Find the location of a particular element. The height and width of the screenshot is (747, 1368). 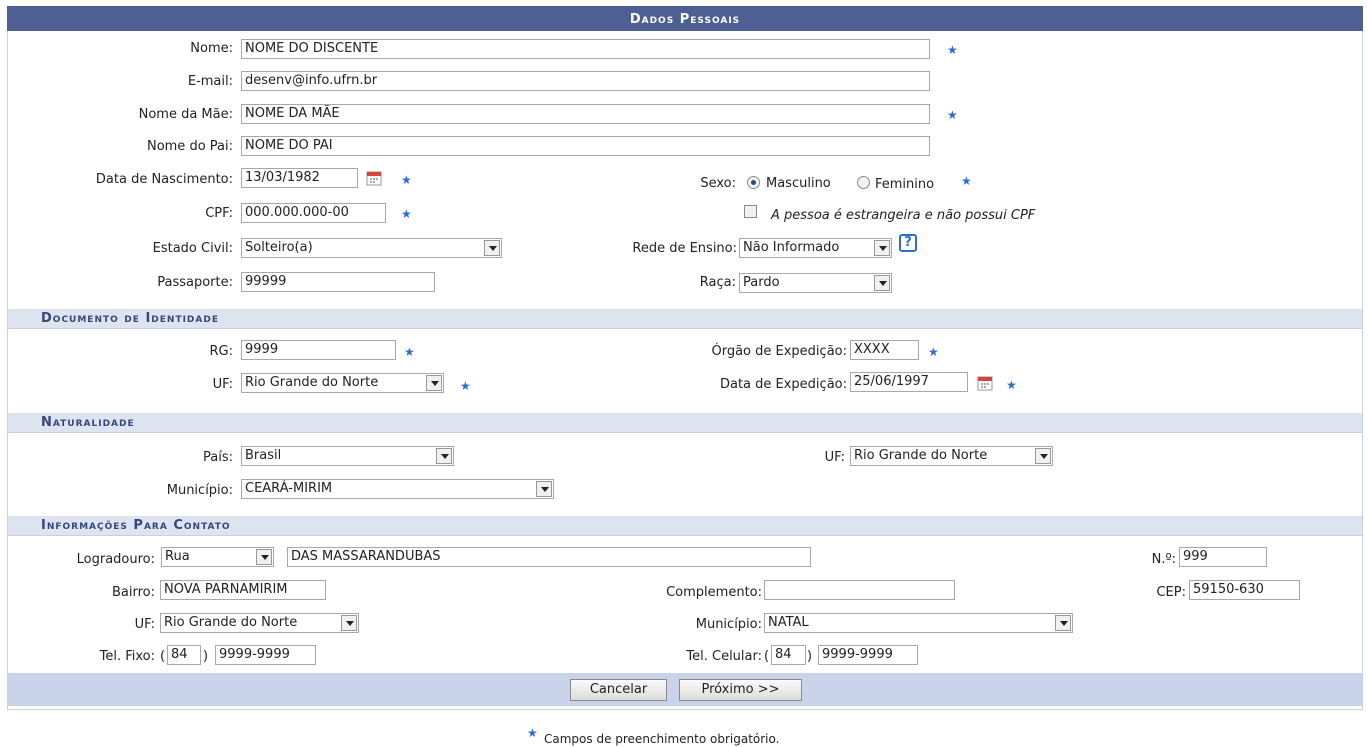

nome-mae-label: Nome da Mãe: is located at coordinates (185, 114).